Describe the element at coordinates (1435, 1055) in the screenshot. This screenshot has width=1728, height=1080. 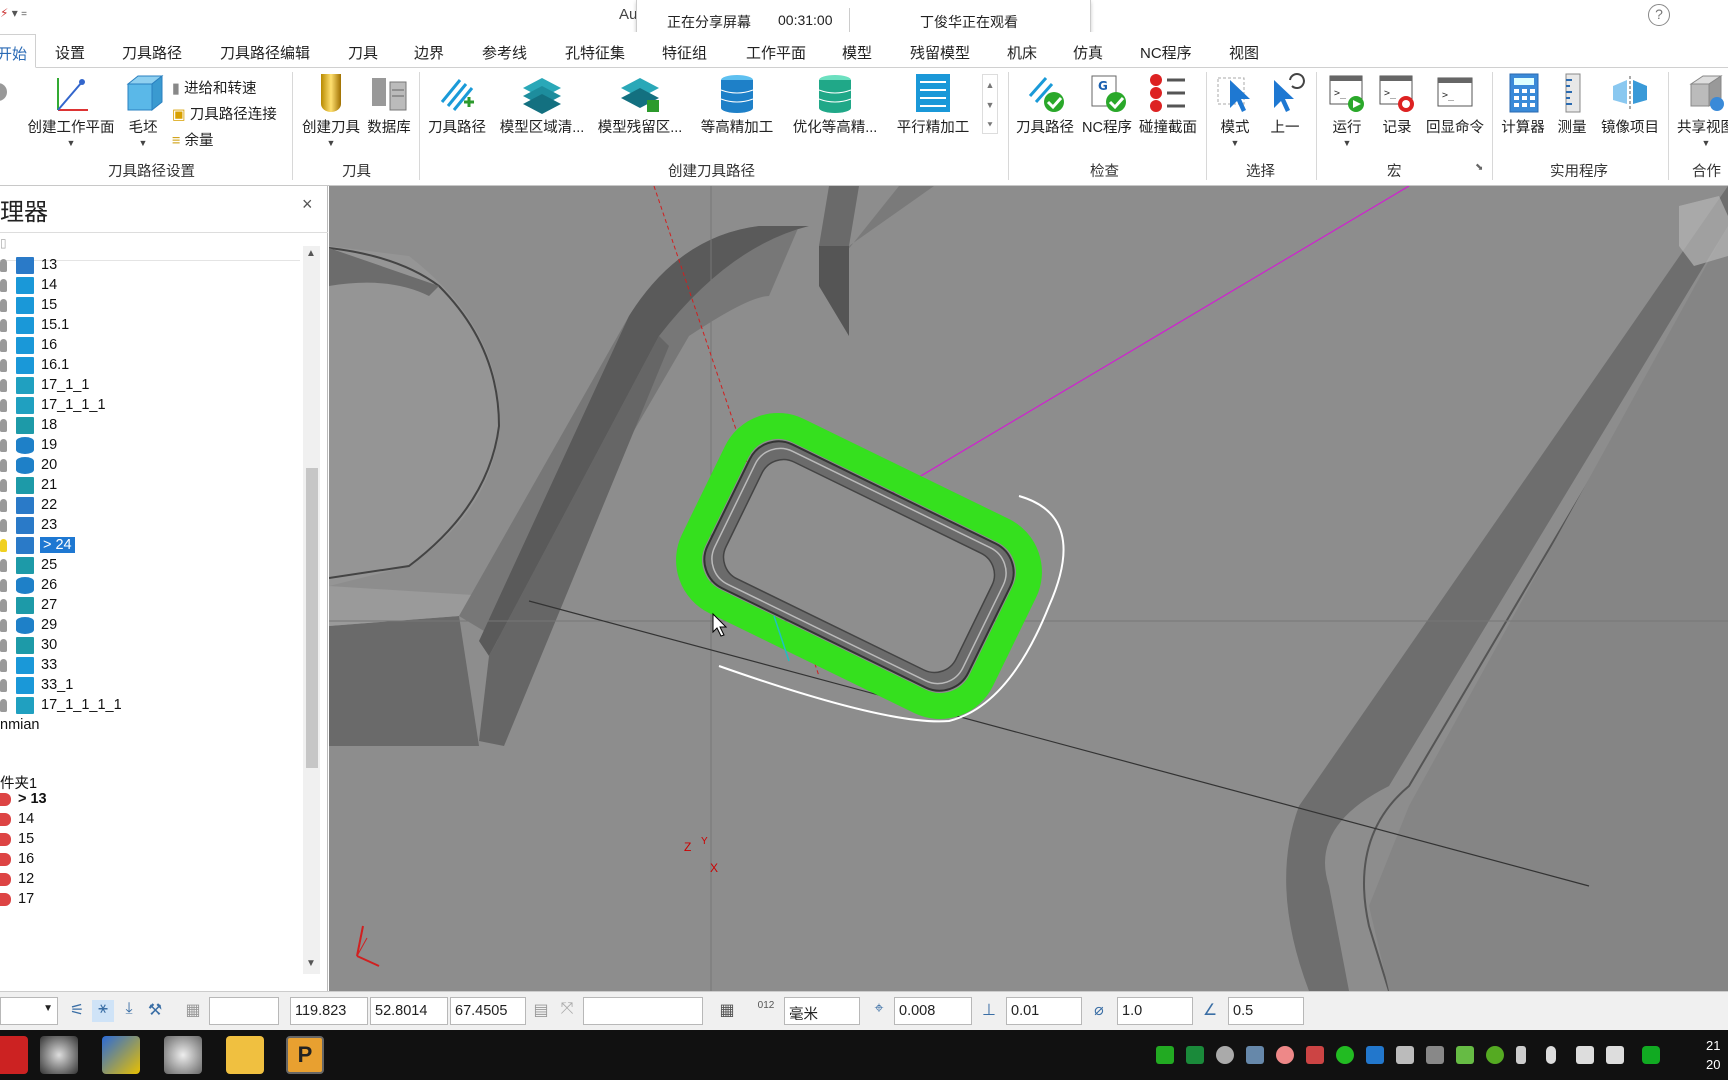
I see `tray-app4-icon` at that location.